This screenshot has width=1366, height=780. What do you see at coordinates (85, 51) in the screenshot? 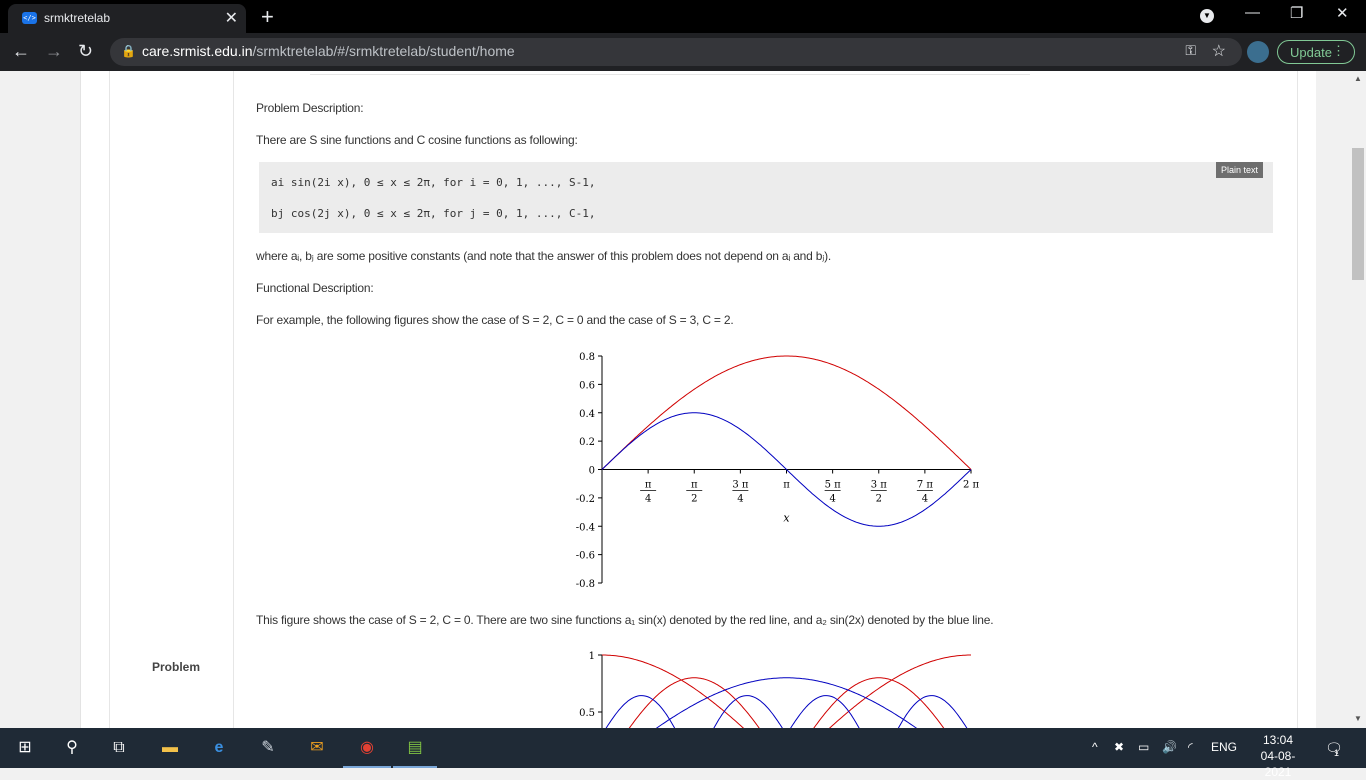
I see `reload-icon: ↻` at bounding box center [85, 51].